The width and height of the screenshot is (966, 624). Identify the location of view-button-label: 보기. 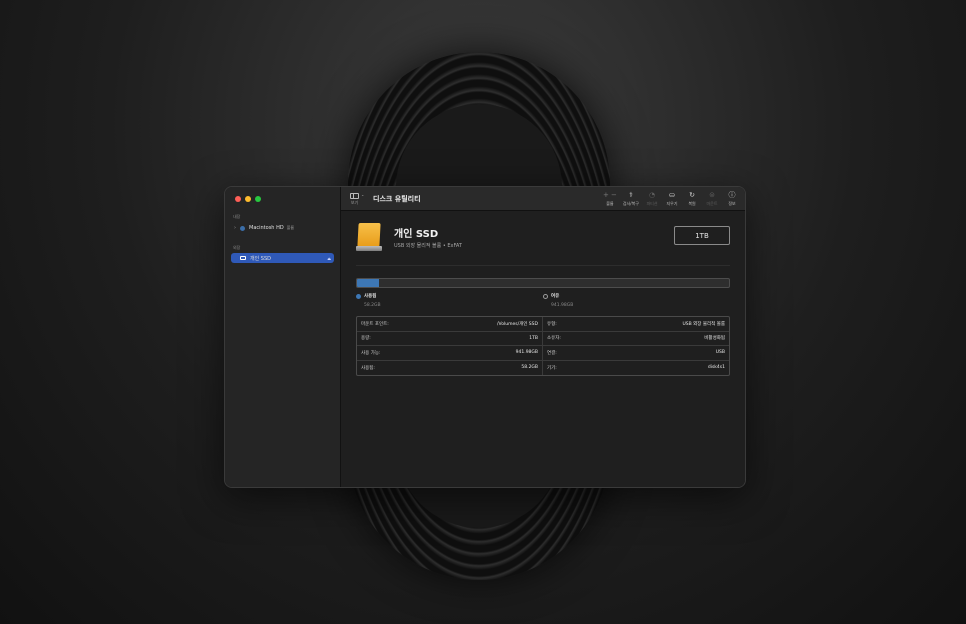
(354, 202).